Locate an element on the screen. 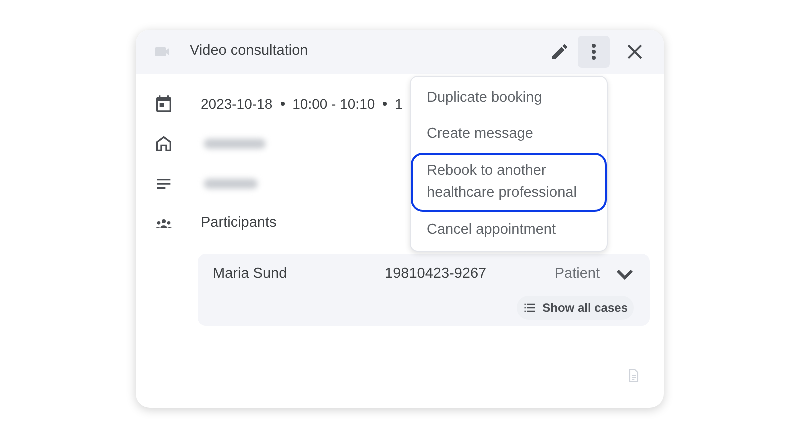 This screenshot has width=800, height=437. date-time-text: 2023-10-18 is located at coordinates (237, 104).